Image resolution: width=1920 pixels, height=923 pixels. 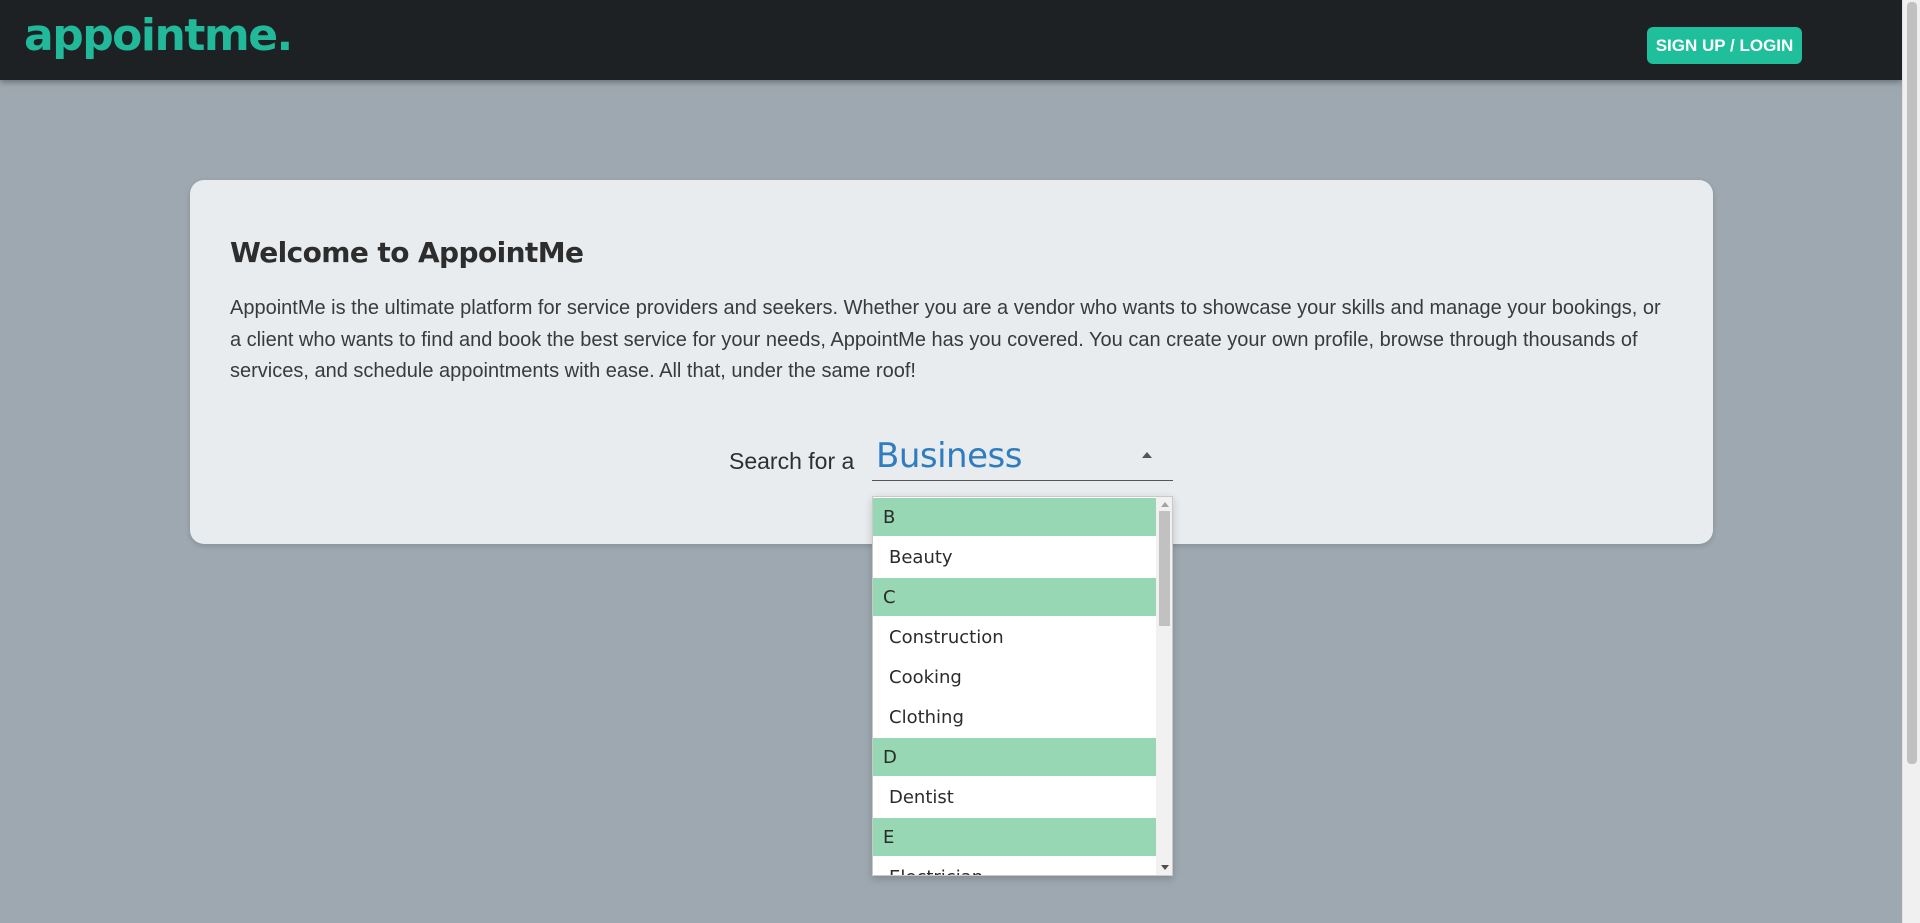 I want to click on category-option: Beauty, so click(x=1014, y=557).